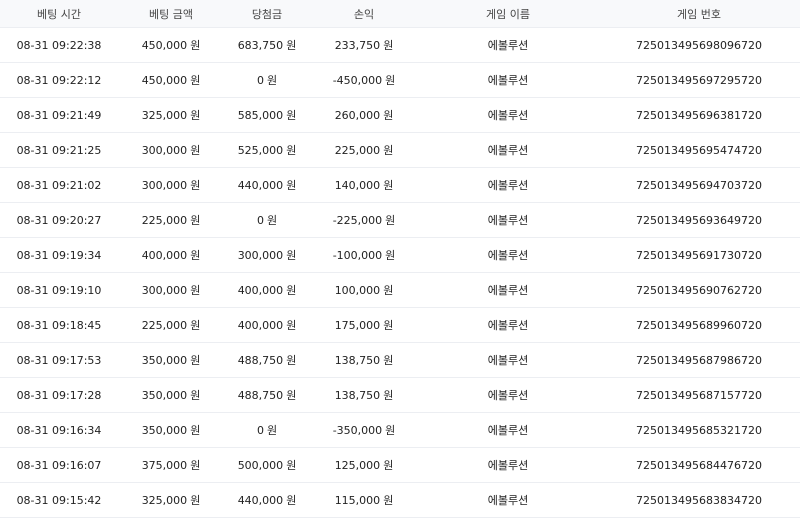  Describe the element at coordinates (364, 115) in the screenshot. I see `cell-profit-loss: 260,000 원` at that location.